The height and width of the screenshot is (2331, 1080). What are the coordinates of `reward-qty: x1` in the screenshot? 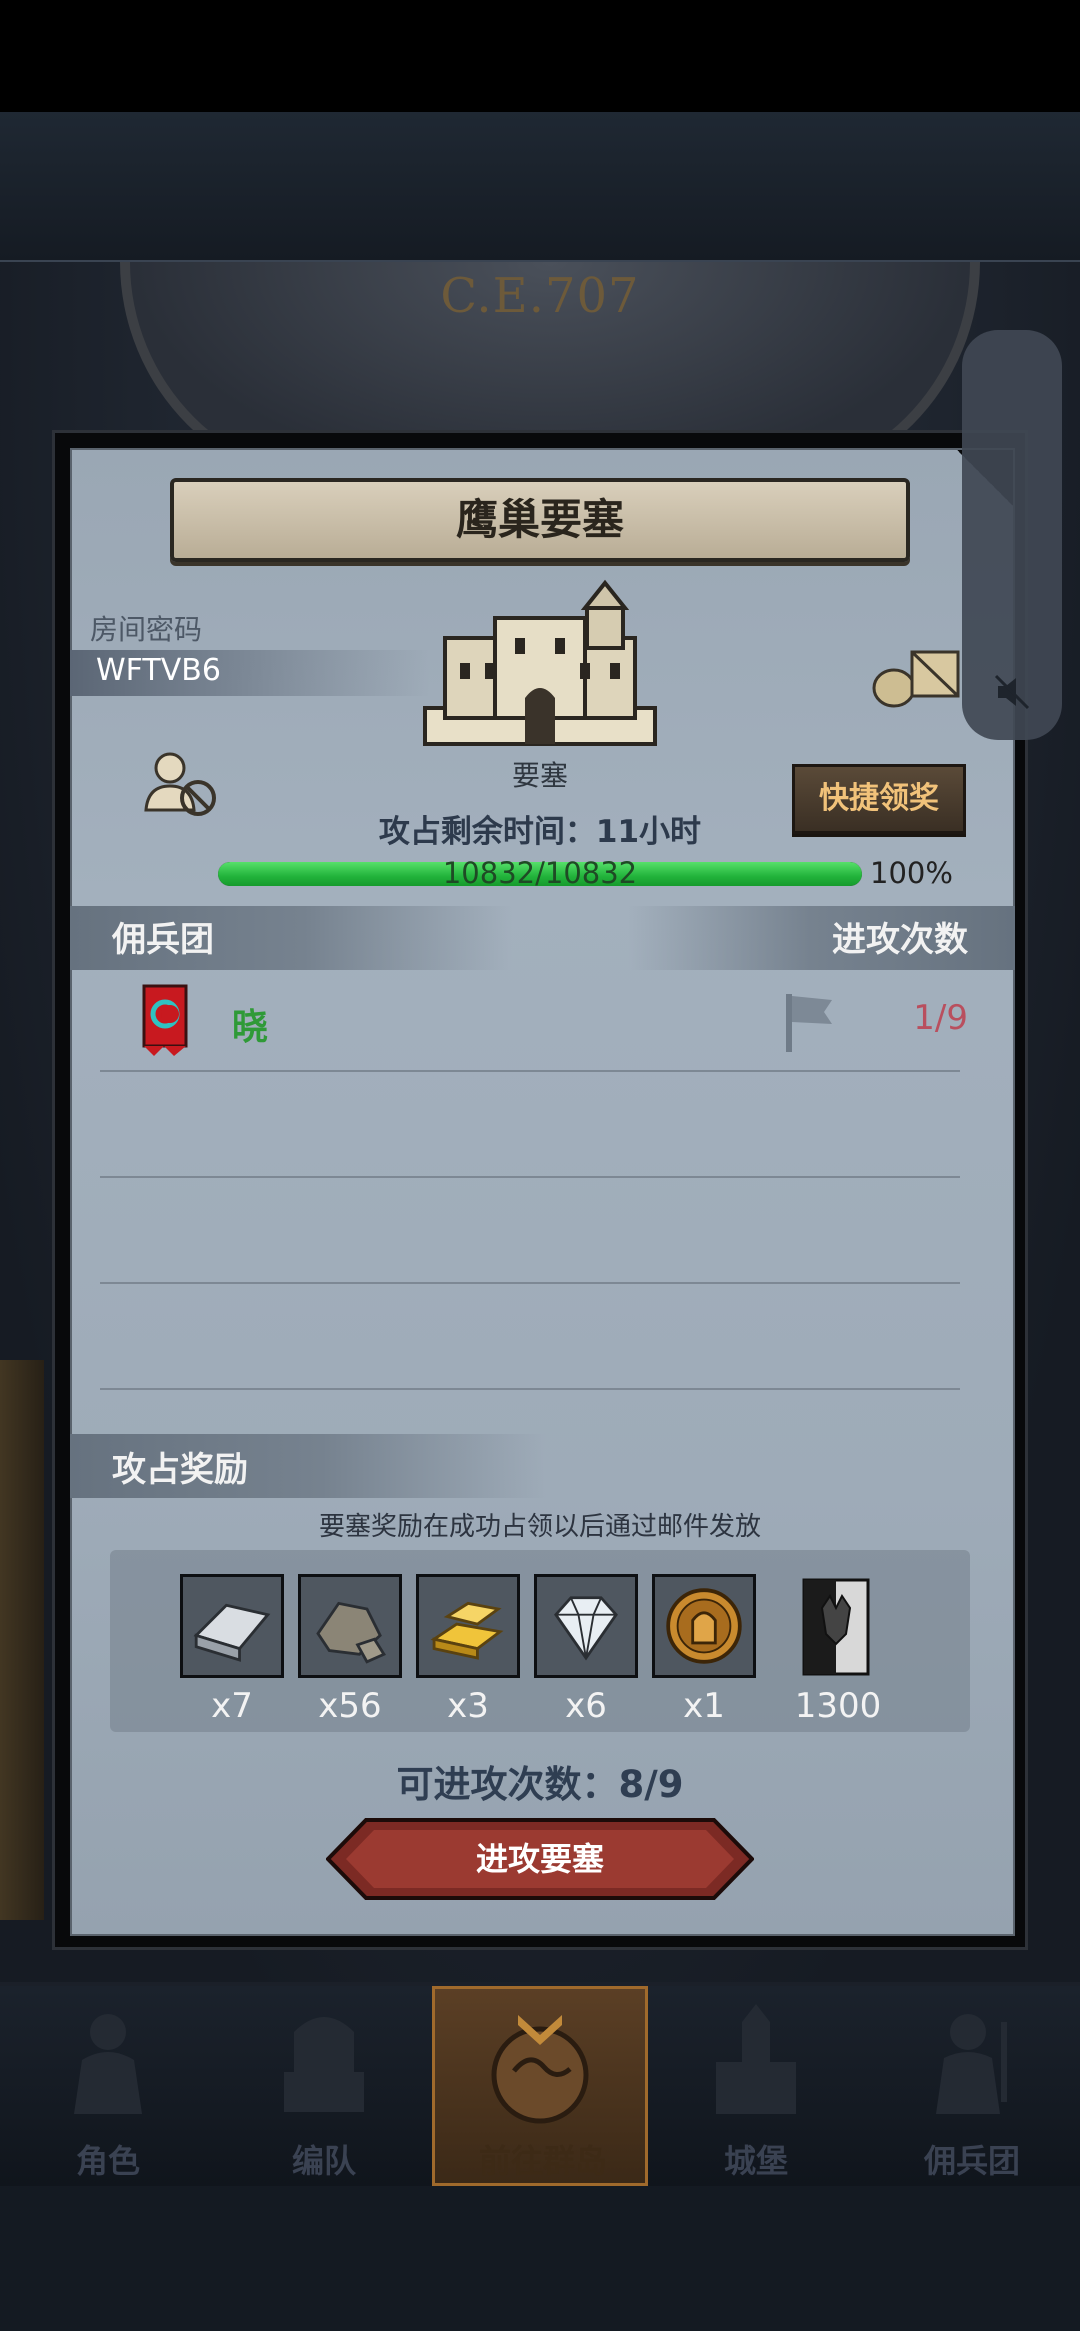 It's located at (704, 1706).